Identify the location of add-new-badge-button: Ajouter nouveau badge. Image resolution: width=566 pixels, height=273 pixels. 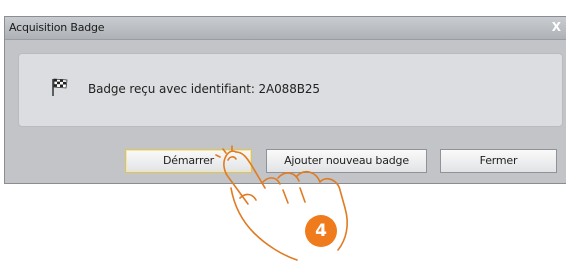
(346, 161).